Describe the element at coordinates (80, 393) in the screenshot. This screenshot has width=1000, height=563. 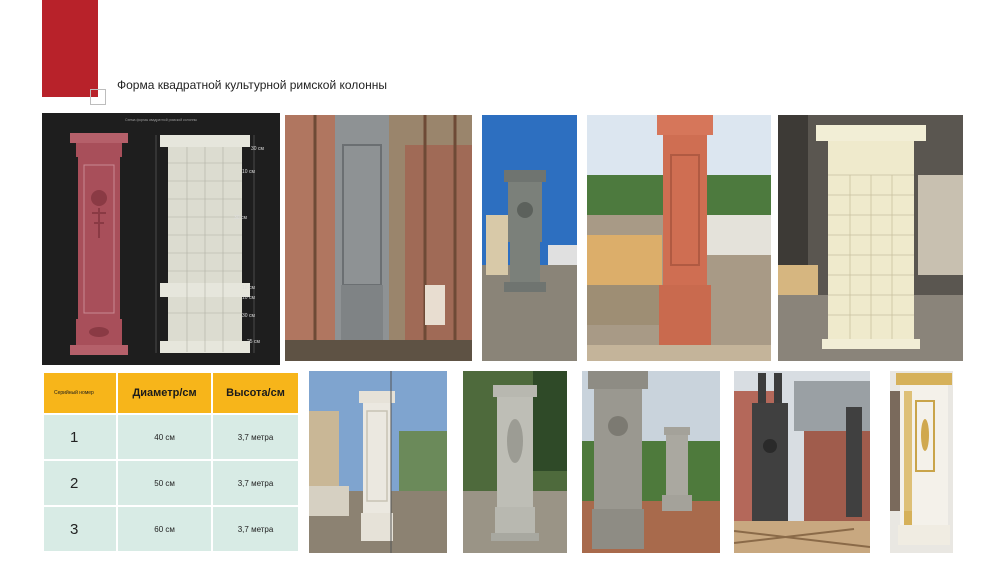
I see `column-header-number: Серийный номер` at that location.